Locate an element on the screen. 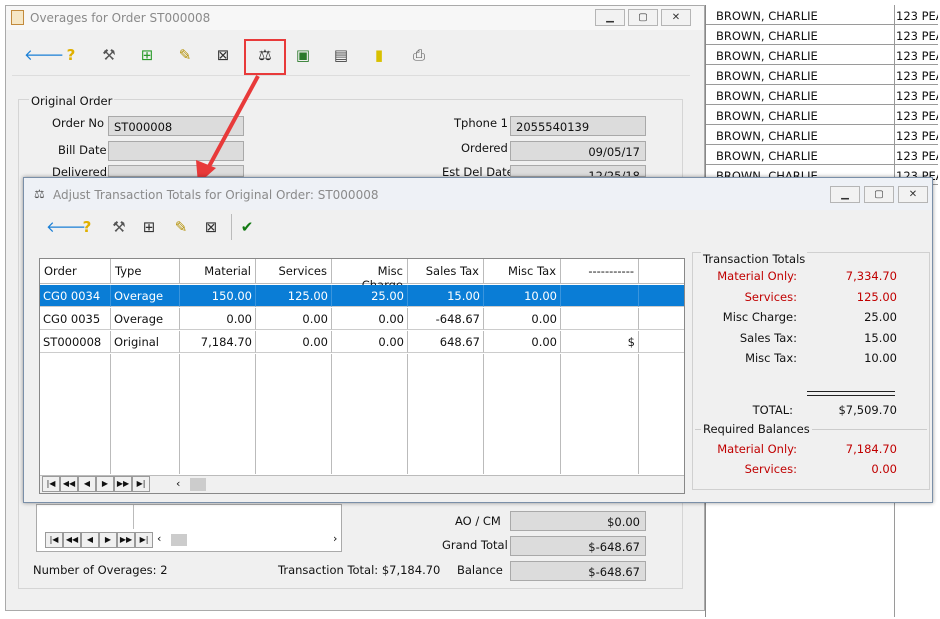 Image resolution: width=940 pixels, height=619 pixels. cell-material: 7,184.70 is located at coordinates (218, 342).